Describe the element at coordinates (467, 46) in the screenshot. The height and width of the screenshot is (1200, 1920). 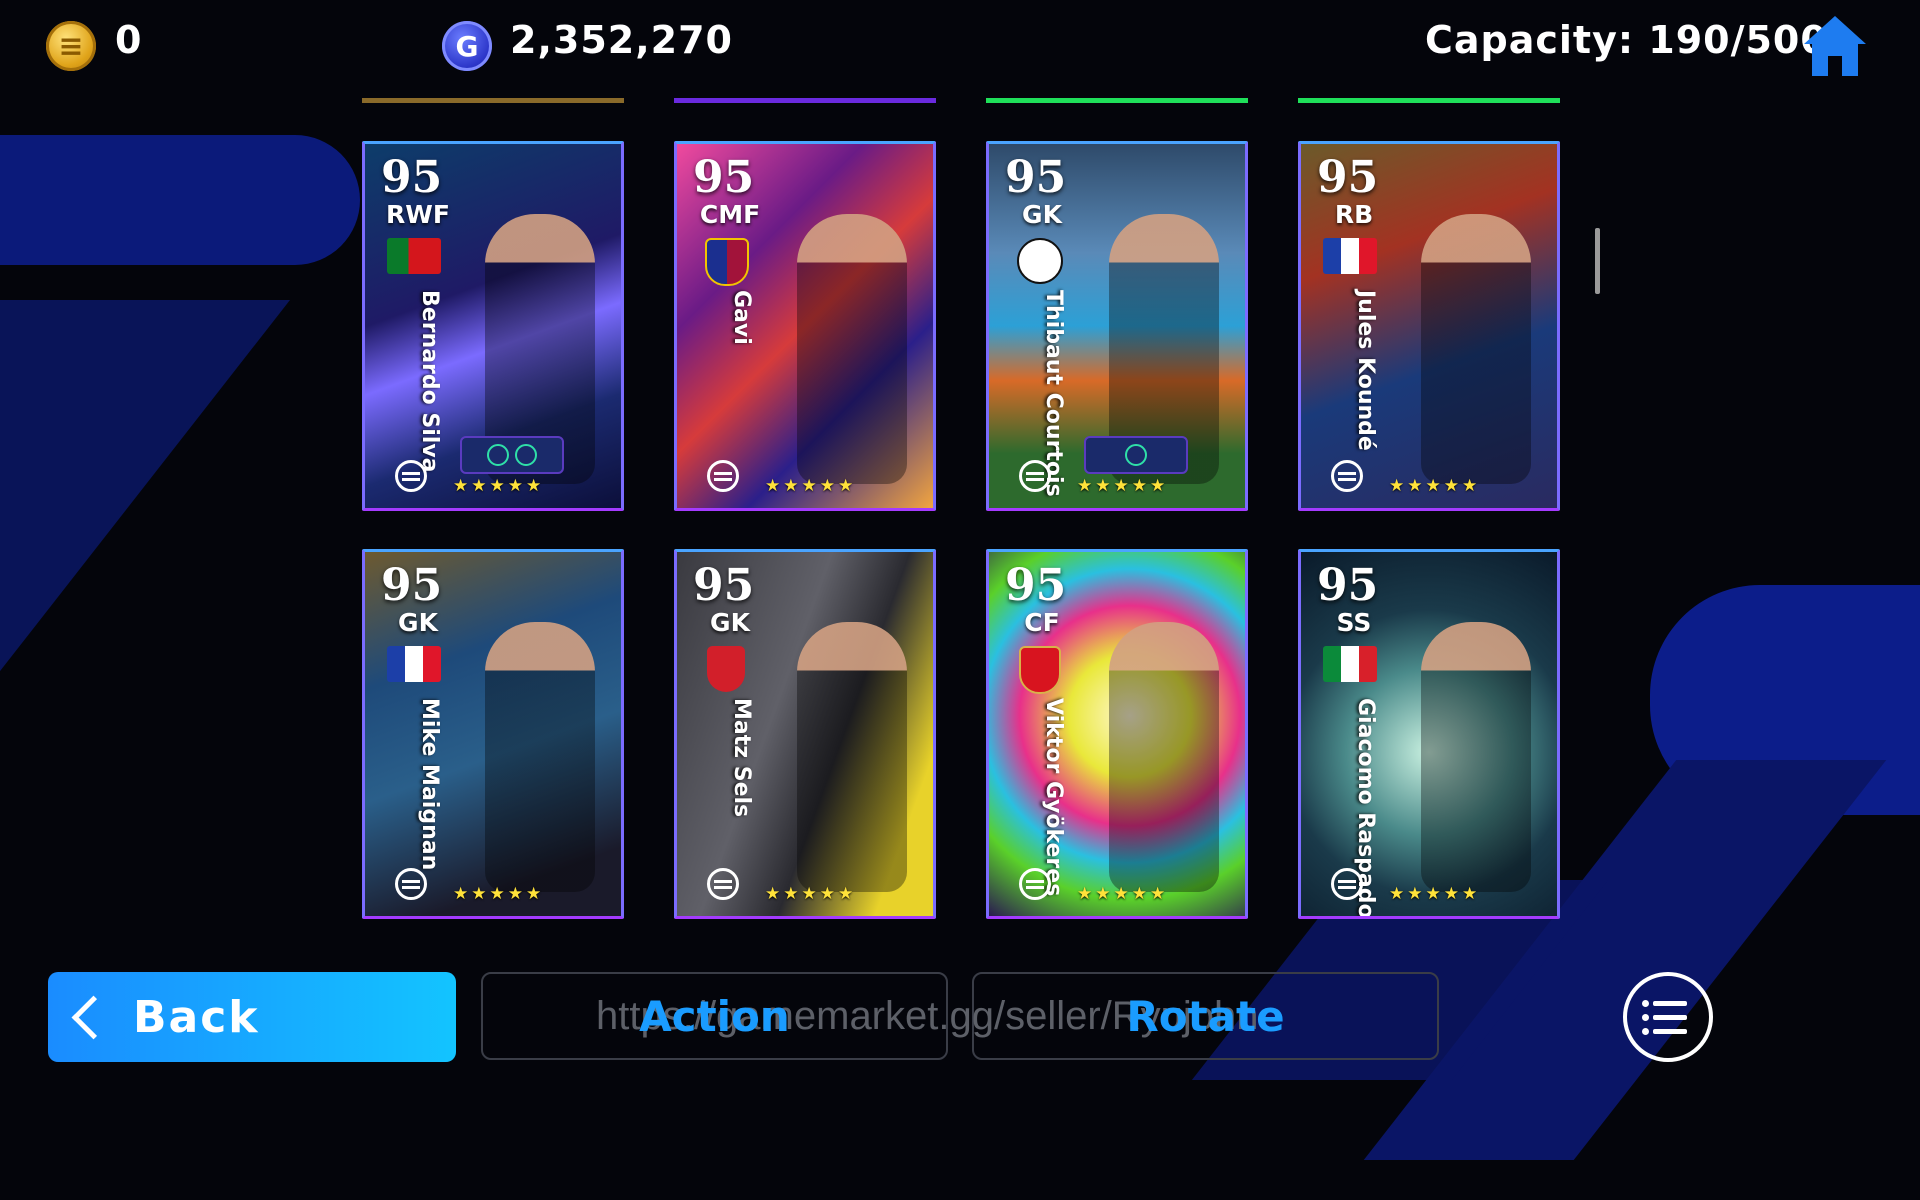
I see `gp-icon: G` at that location.